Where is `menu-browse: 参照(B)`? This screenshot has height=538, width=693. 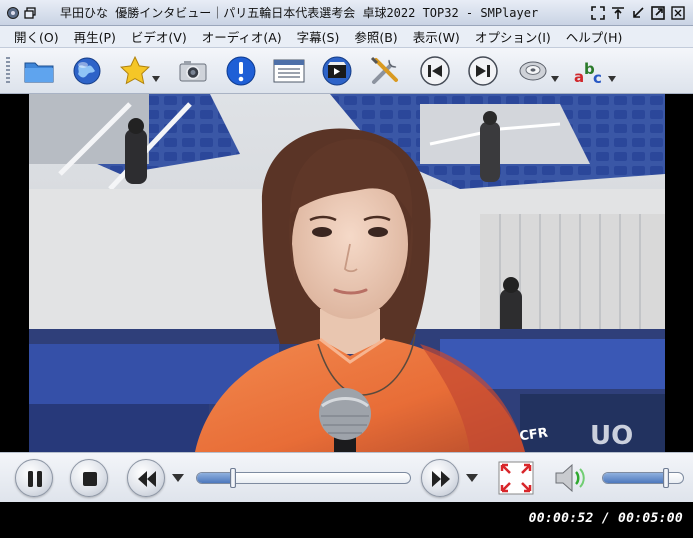
menu-browse: 参照(B) is located at coordinates (380, 36).